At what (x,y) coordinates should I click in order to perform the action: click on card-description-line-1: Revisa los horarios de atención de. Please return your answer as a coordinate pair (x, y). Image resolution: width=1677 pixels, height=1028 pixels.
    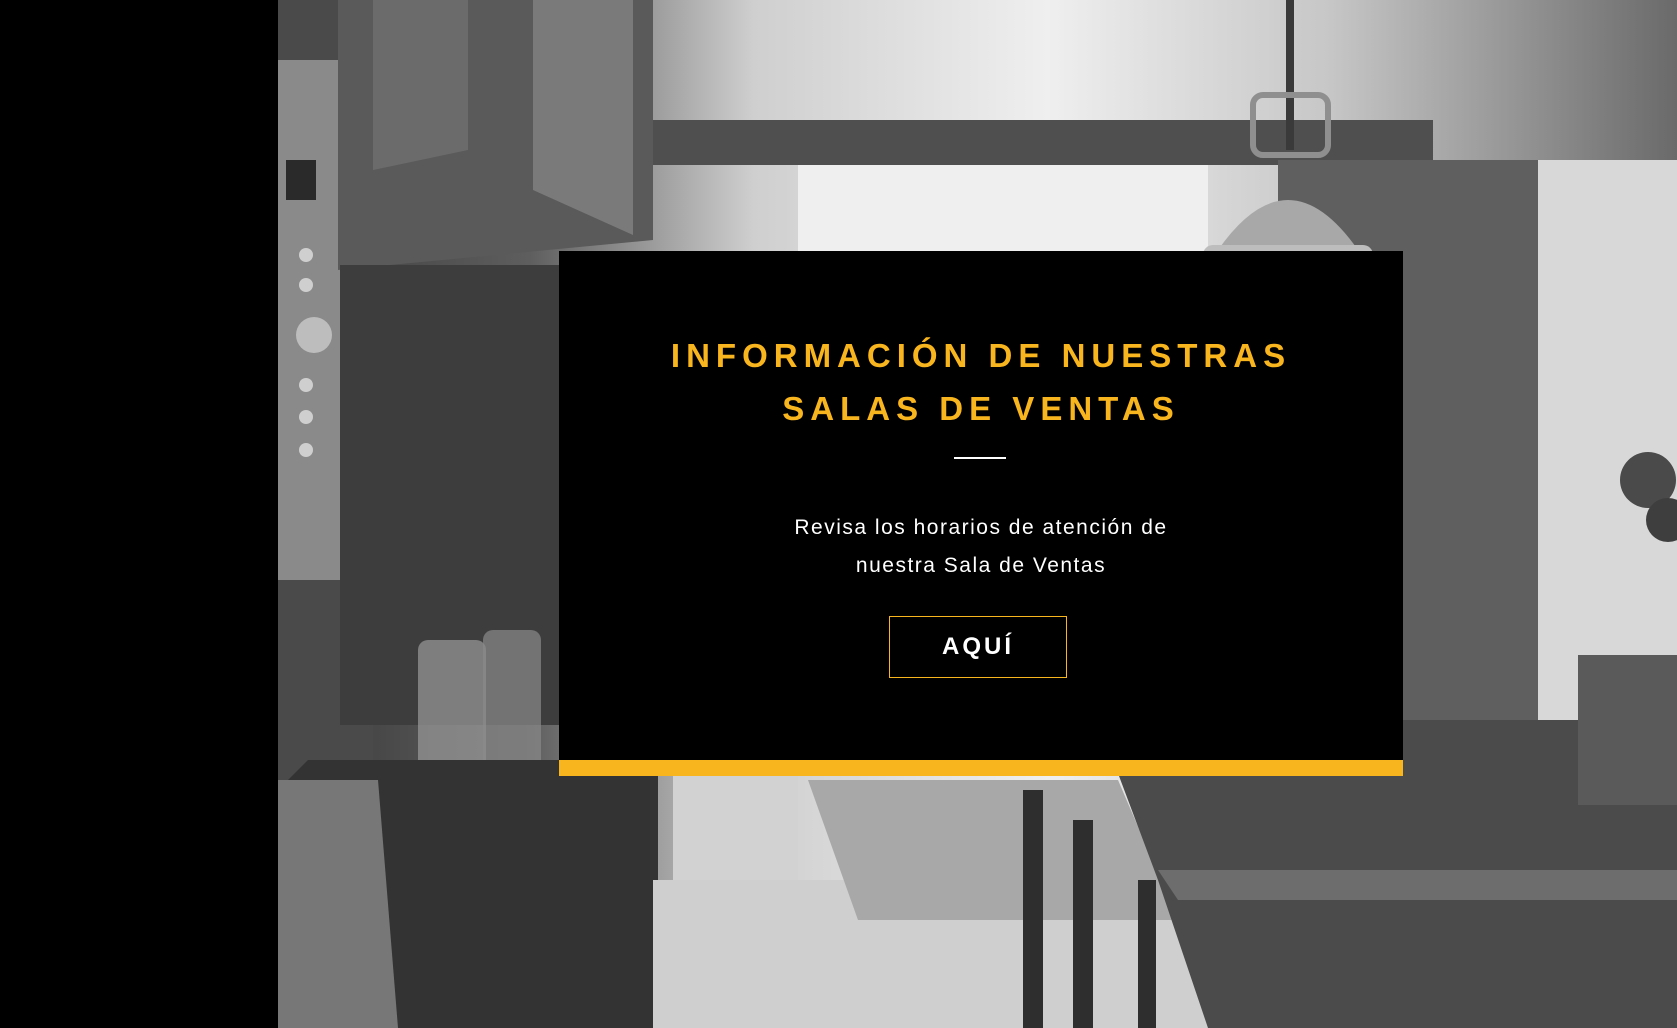
    Looking at the image, I should click on (981, 527).